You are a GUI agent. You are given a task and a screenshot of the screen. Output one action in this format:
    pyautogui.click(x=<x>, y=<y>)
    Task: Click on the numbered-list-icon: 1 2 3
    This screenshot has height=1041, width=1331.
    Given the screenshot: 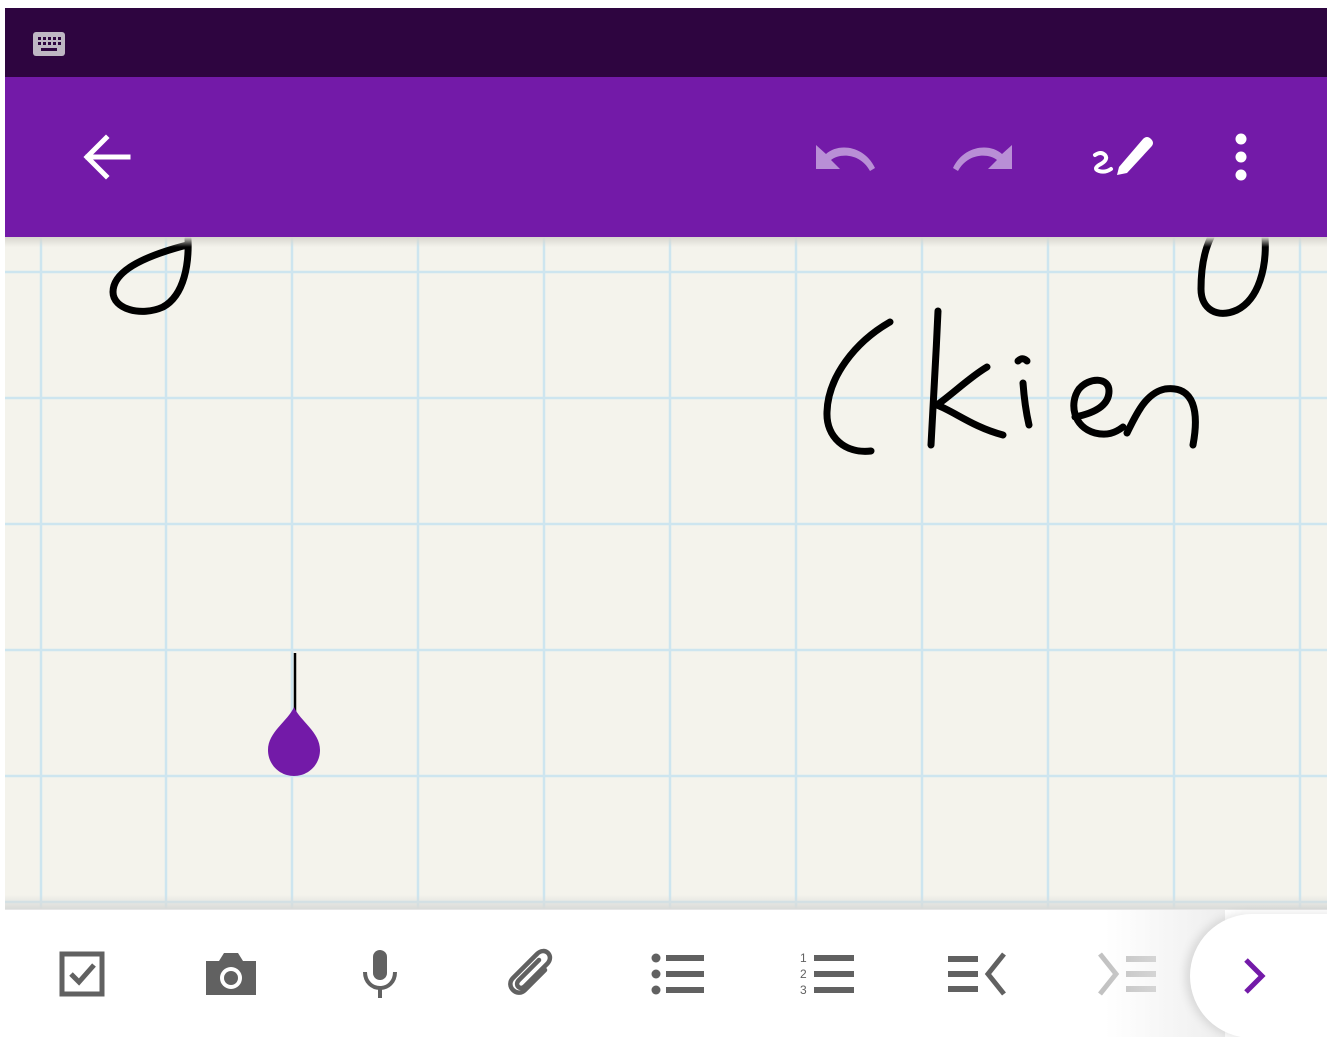 What is the action you would take?
    pyautogui.click(x=827, y=974)
    